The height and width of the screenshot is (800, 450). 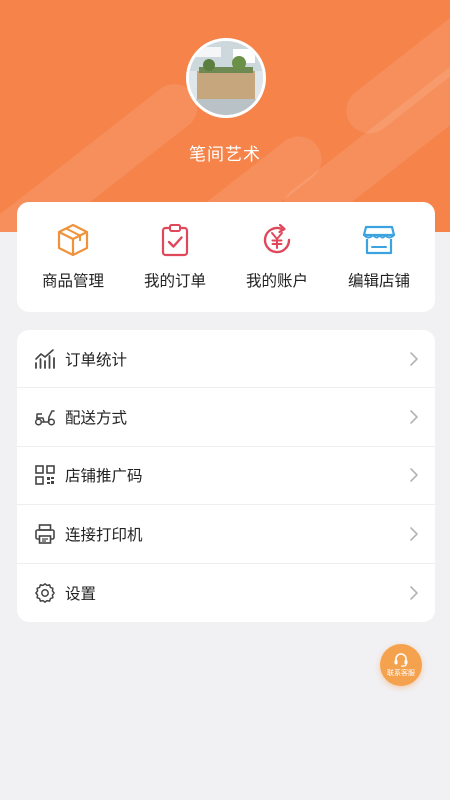 What do you see at coordinates (45, 534) in the screenshot?
I see `printer-icon` at bounding box center [45, 534].